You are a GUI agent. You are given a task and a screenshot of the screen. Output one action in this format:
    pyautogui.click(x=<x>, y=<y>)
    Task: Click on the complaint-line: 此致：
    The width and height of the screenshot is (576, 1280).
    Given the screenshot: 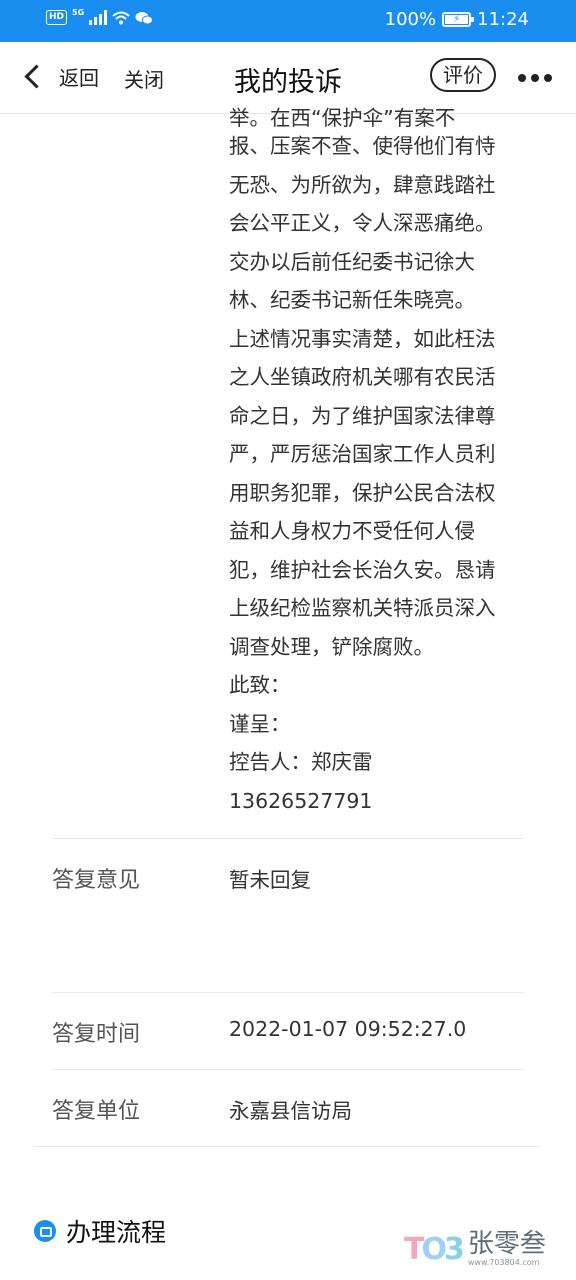 What is the action you would take?
    pyautogui.click(x=260, y=685)
    